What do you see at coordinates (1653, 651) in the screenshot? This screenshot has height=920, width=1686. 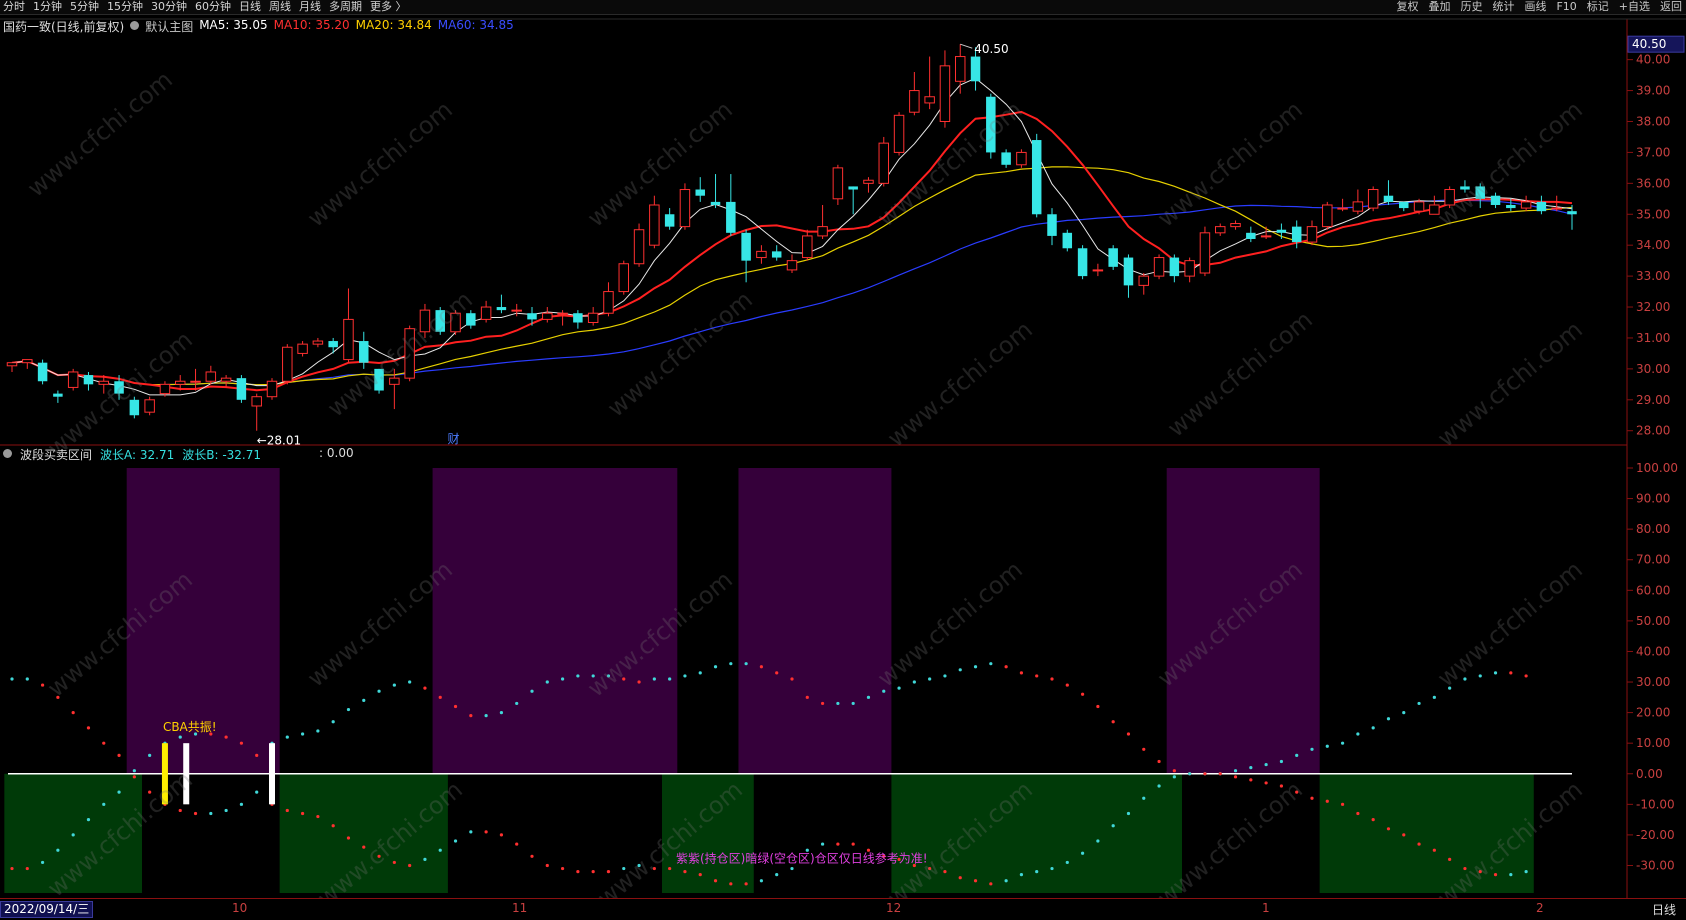 I see `indicator-tick-label: 40.00` at bounding box center [1653, 651].